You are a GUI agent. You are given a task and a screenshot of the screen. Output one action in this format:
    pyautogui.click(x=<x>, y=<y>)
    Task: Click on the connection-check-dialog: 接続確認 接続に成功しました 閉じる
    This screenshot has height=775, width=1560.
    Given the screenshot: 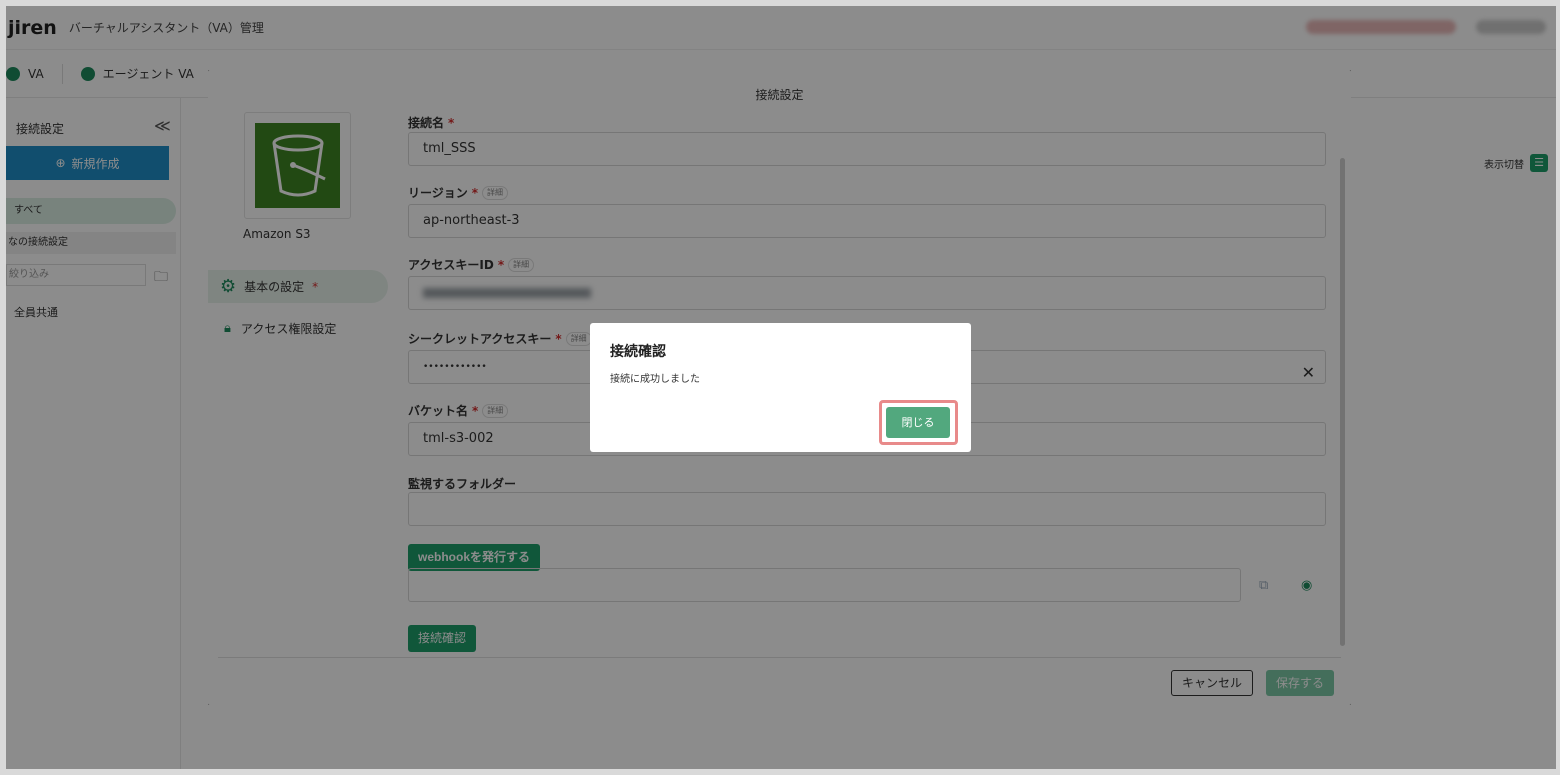 What is the action you would take?
    pyautogui.click(x=780, y=387)
    